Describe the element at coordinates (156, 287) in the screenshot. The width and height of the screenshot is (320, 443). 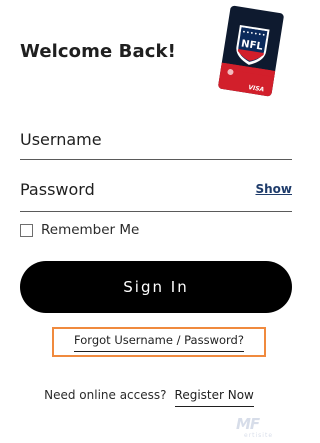
I see `sign-in-button: Sign In` at that location.